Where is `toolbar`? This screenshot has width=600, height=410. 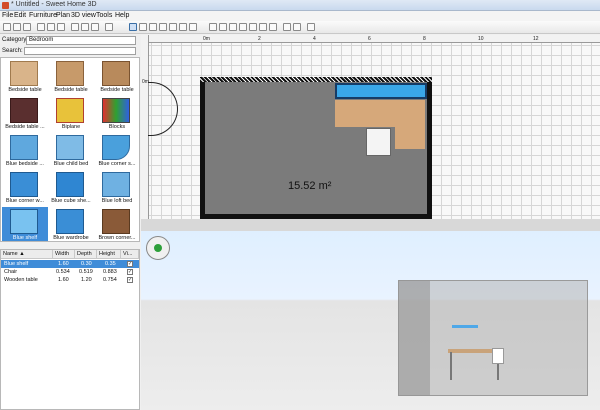
toolbar is located at coordinates (300, 27).